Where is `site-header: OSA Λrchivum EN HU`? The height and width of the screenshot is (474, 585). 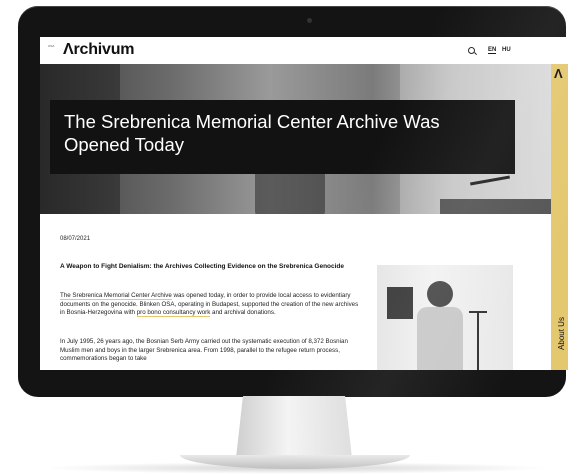
site-header: OSA Λrchivum EN HU is located at coordinates (304, 50).